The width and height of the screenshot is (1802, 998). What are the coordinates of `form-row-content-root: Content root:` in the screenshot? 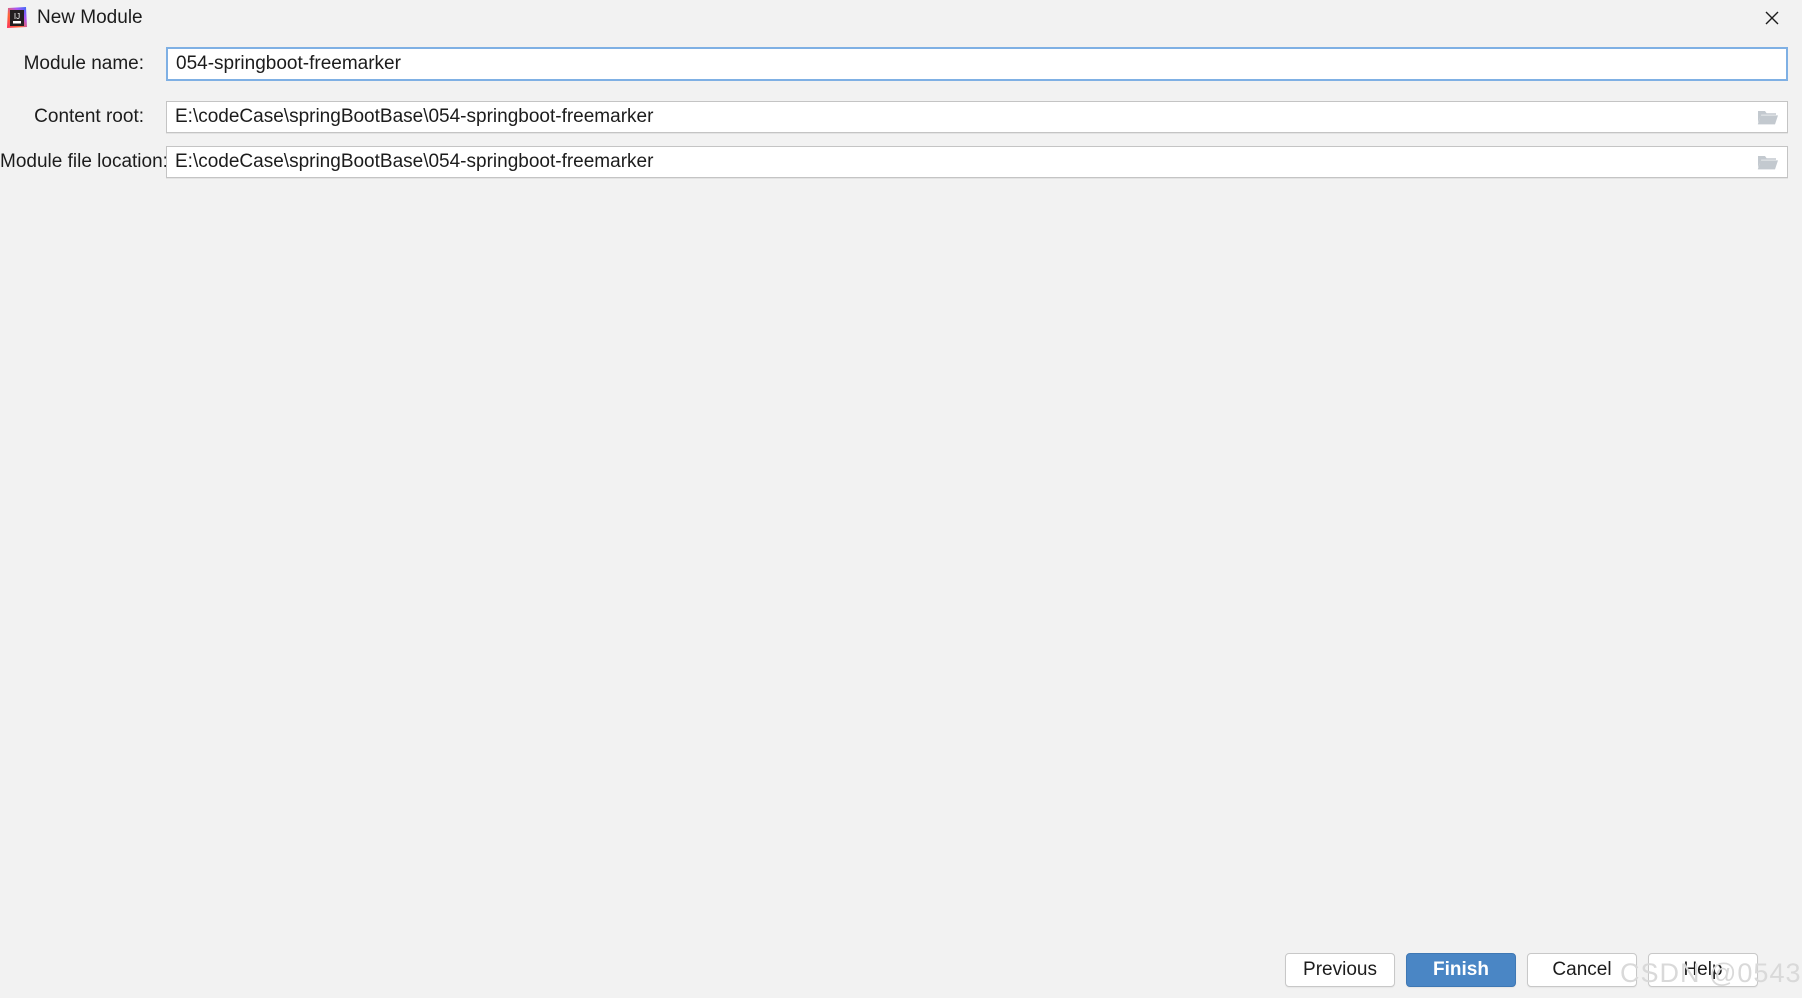 It's located at (901, 117).